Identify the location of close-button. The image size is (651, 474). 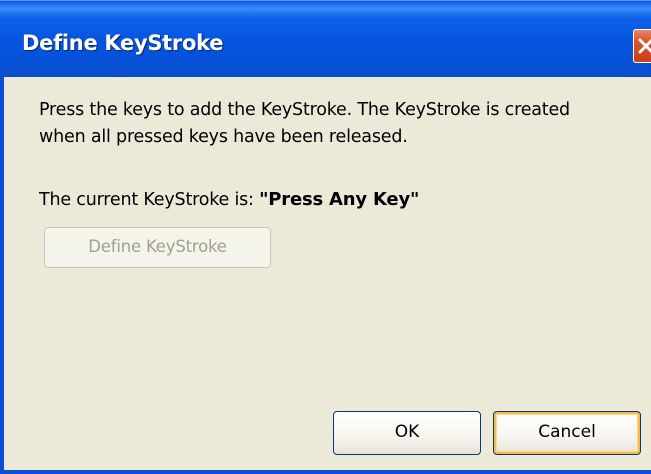
(642, 46).